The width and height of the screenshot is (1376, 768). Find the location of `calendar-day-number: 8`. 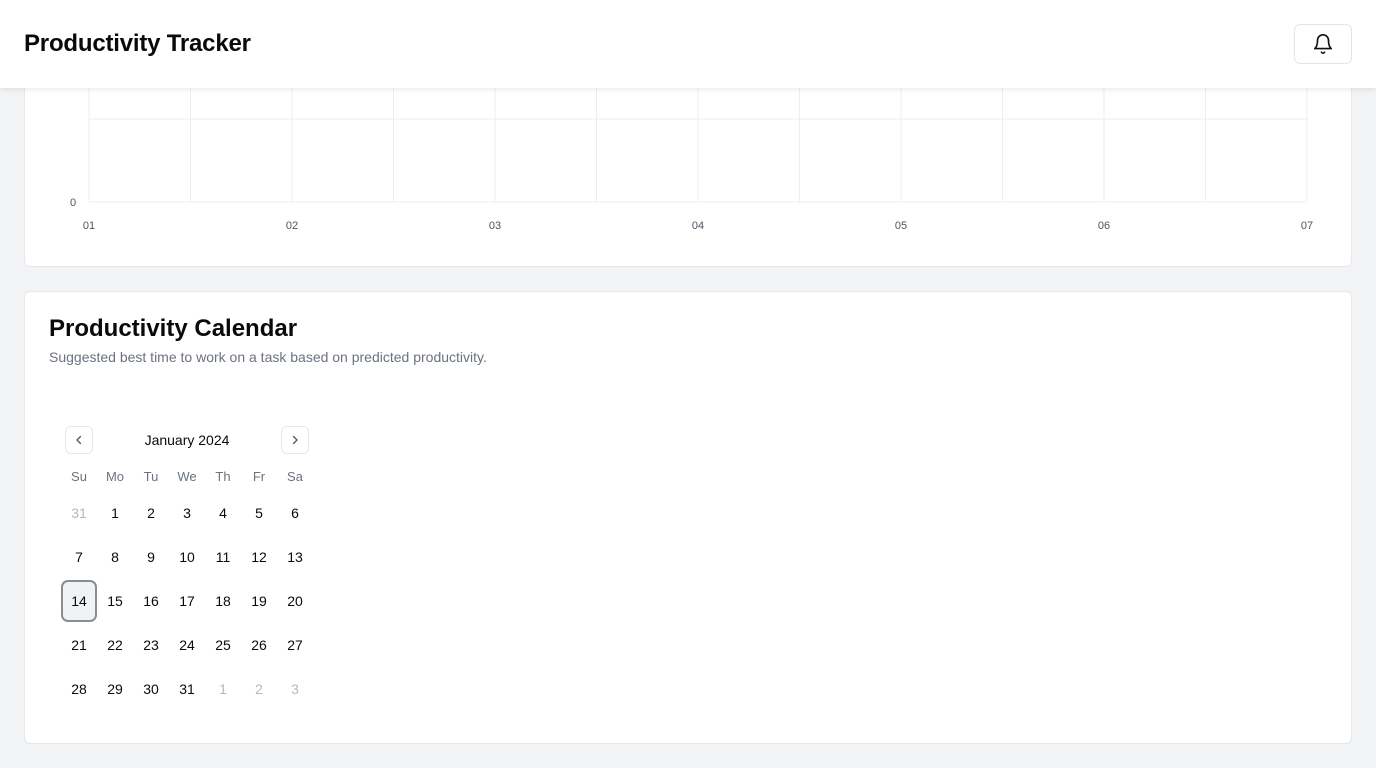

calendar-day-number: 8 is located at coordinates (115, 557).